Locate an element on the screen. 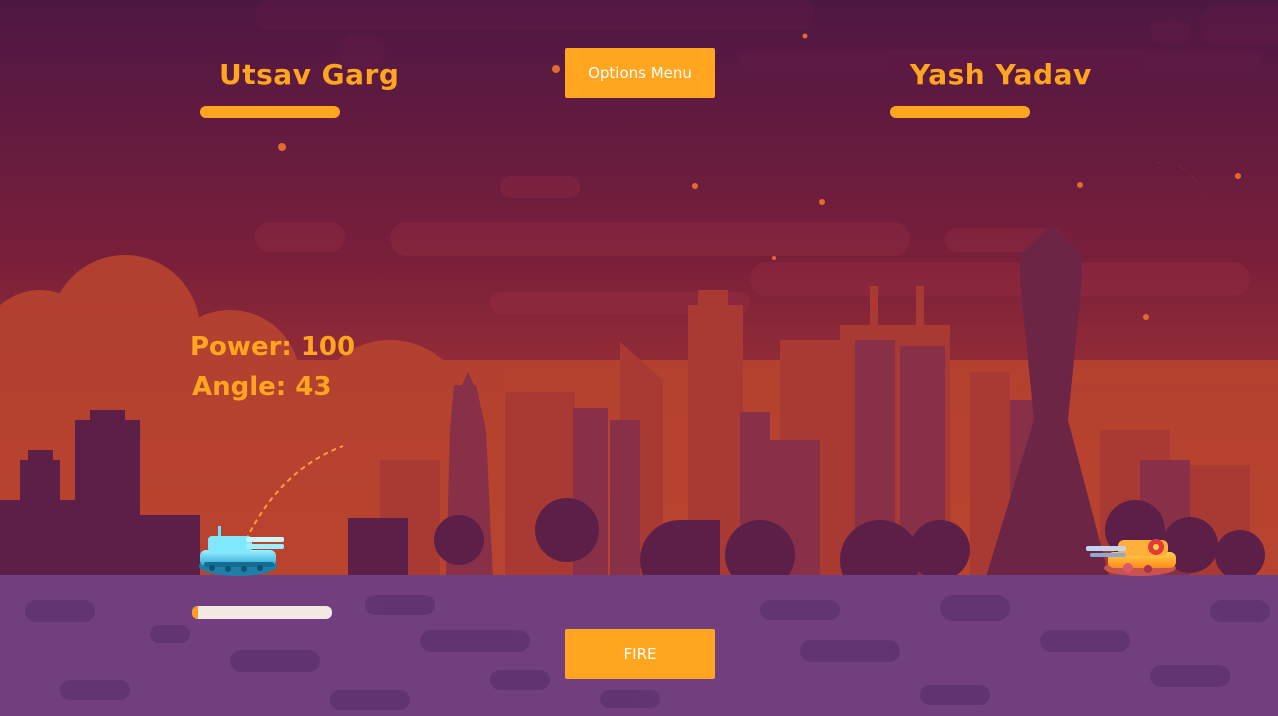 The width and height of the screenshot is (1278, 716). player-right-health-bar is located at coordinates (960, 112).